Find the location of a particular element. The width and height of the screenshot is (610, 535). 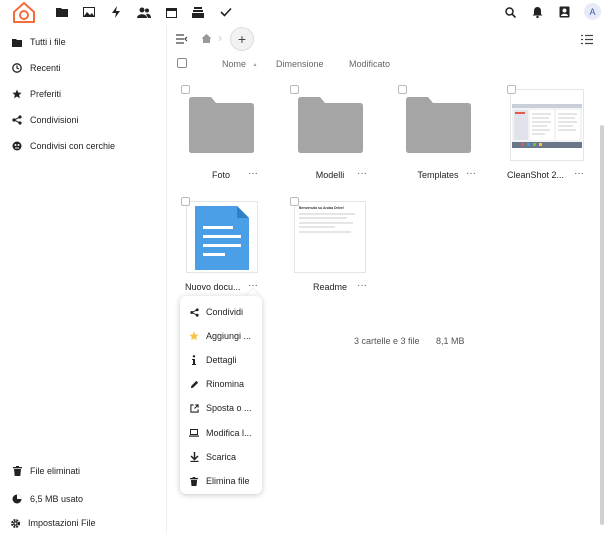

sidebar-item-circles: Condivisi con cerchie is located at coordinates (62, 146).